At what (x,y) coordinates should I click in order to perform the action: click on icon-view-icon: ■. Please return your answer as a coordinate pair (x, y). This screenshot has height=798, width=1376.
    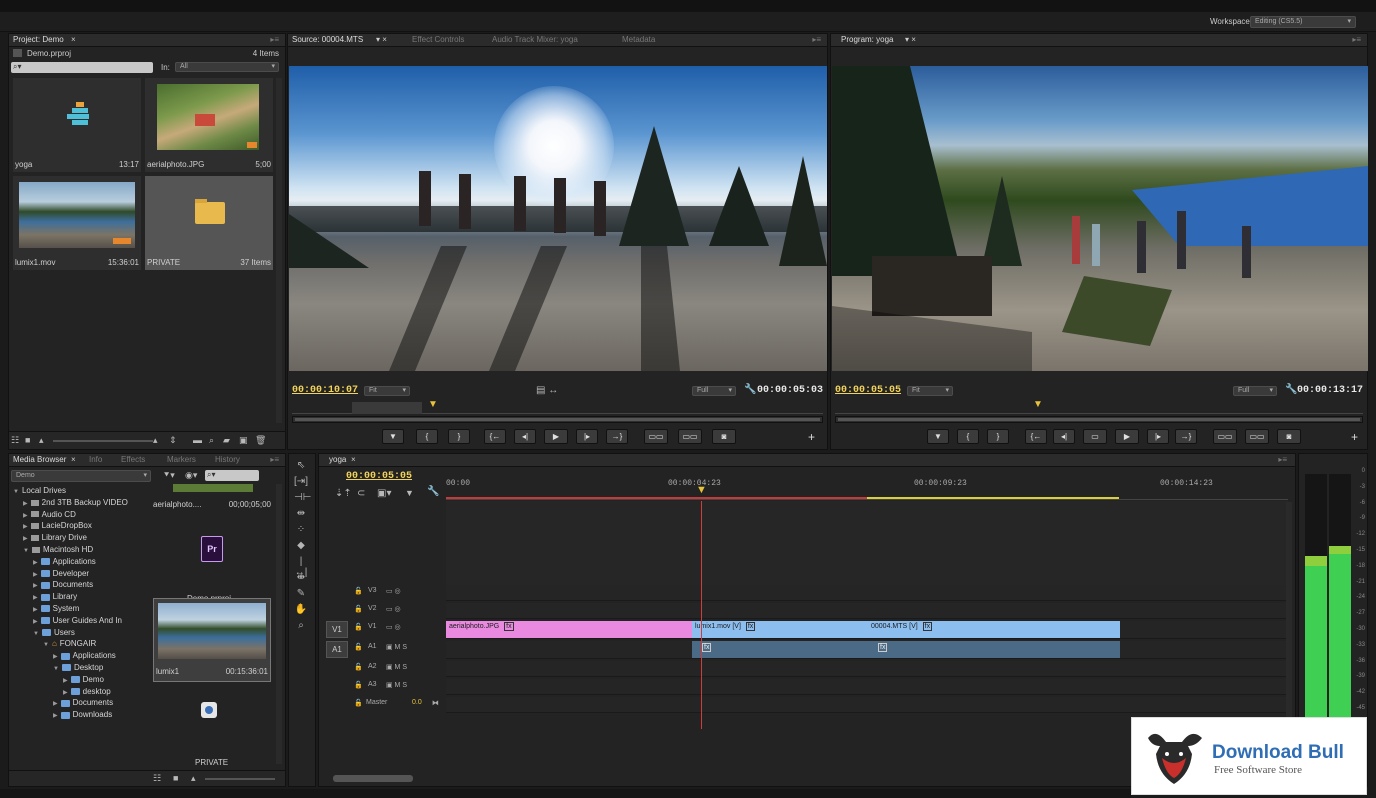
    Looking at the image, I should click on (175, 778).